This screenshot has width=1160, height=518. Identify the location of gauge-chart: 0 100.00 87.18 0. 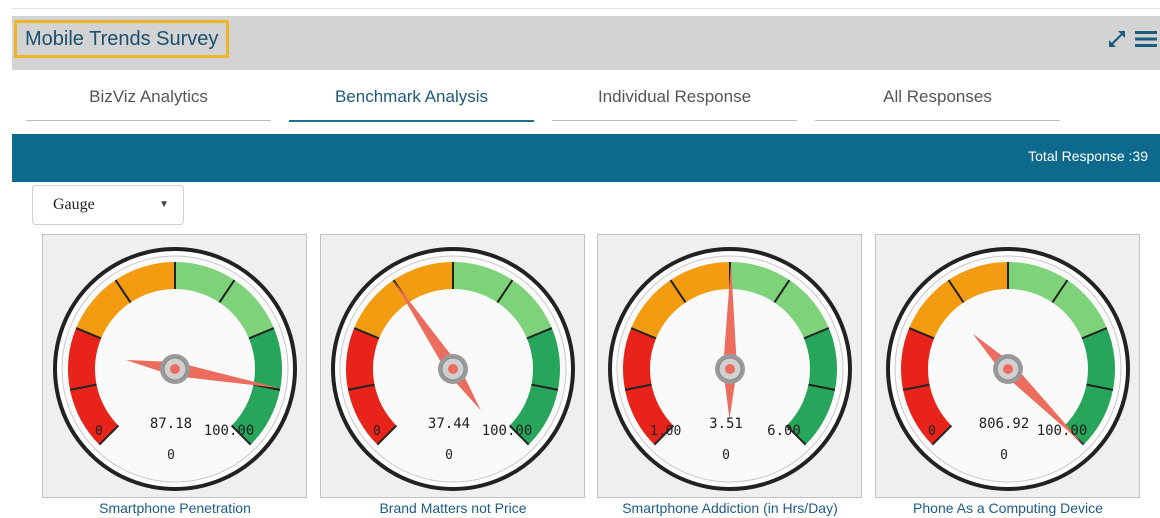
(175, 369).